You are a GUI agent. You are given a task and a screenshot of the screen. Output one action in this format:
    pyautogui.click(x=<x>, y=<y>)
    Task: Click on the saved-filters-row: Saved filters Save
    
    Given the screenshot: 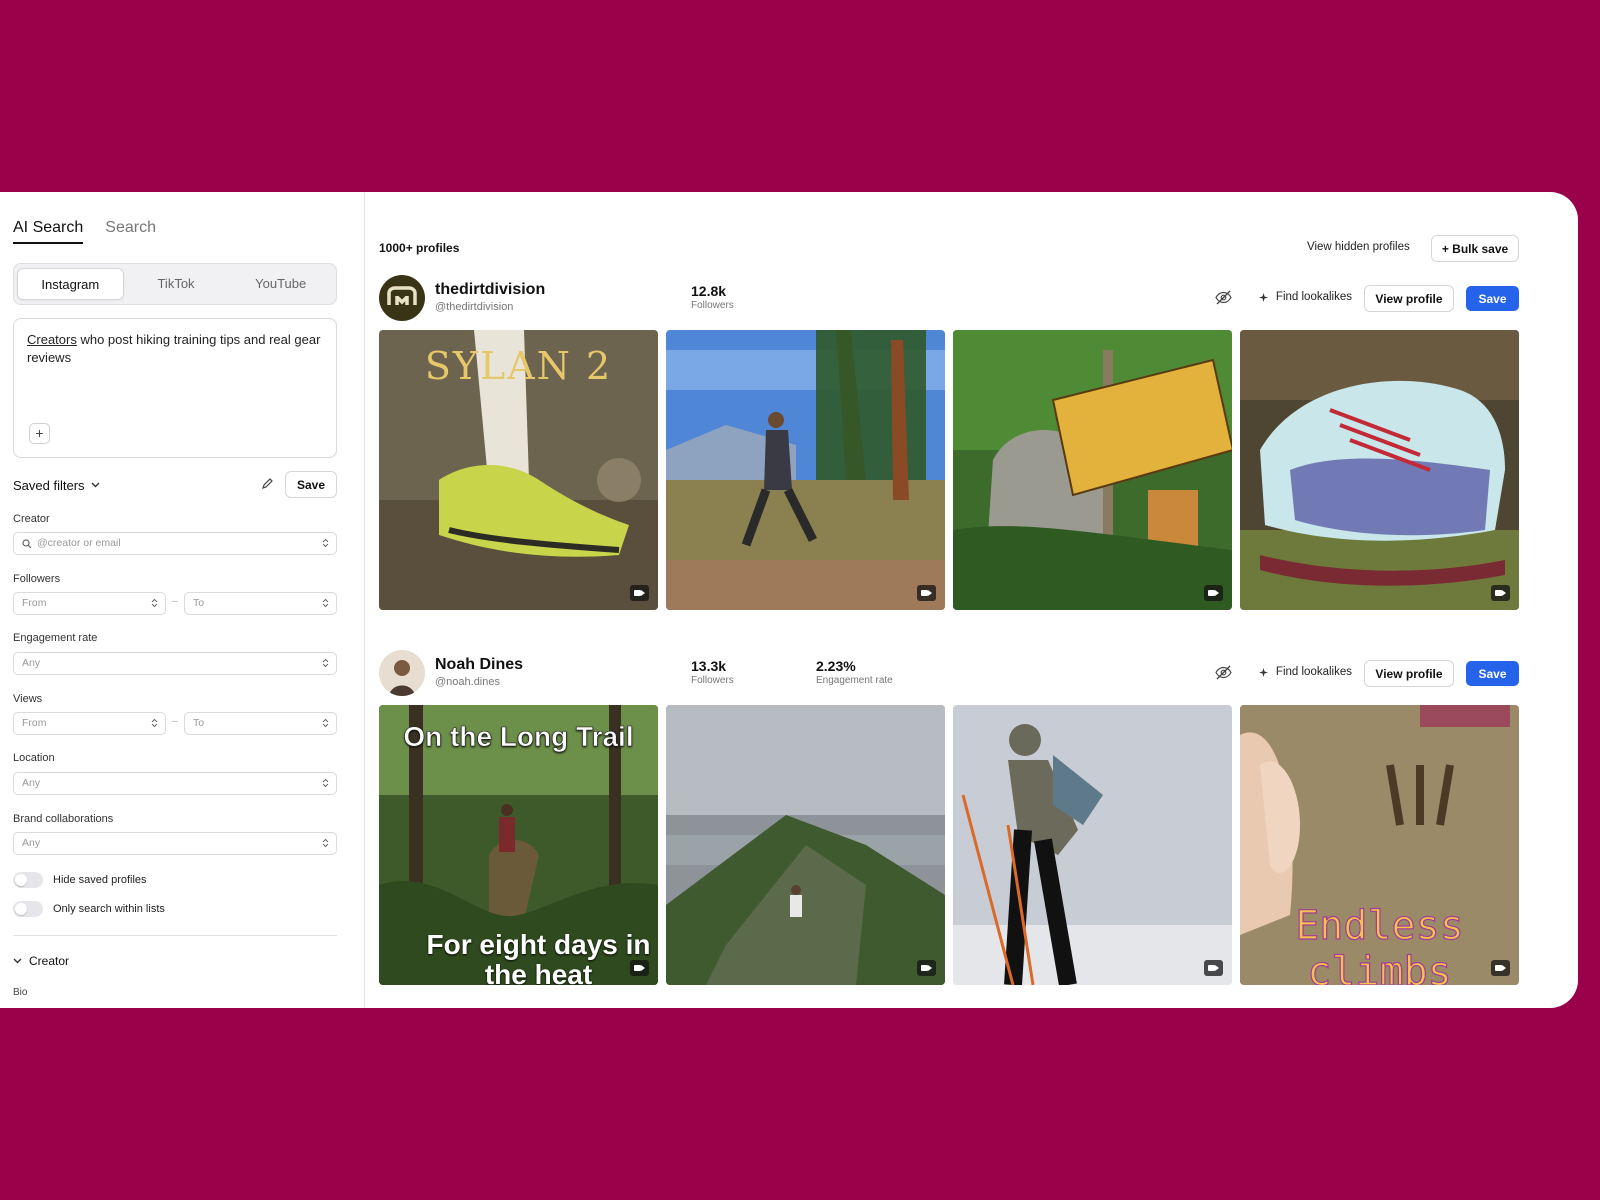 What is the action you would take?
    pyautogui.click(x=175, y=485)
    